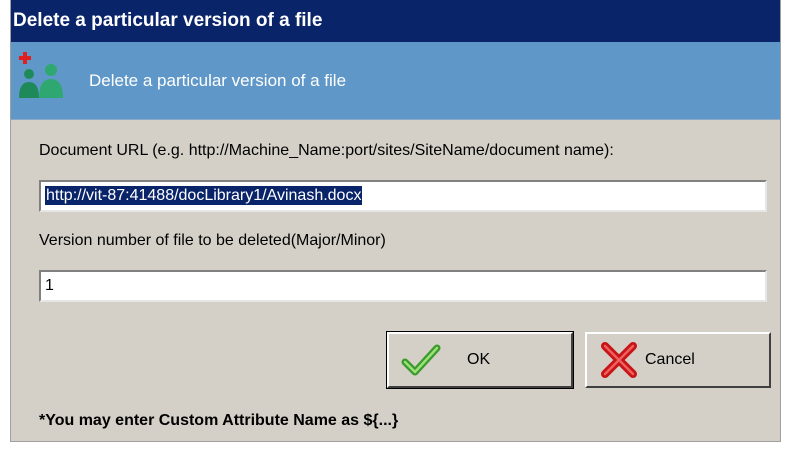 This screenshot has width=791, height=450. What do you see at coordinates (619, 360) in the screenshot?
I see `red-x-icon` at bounding box center [619, 360].